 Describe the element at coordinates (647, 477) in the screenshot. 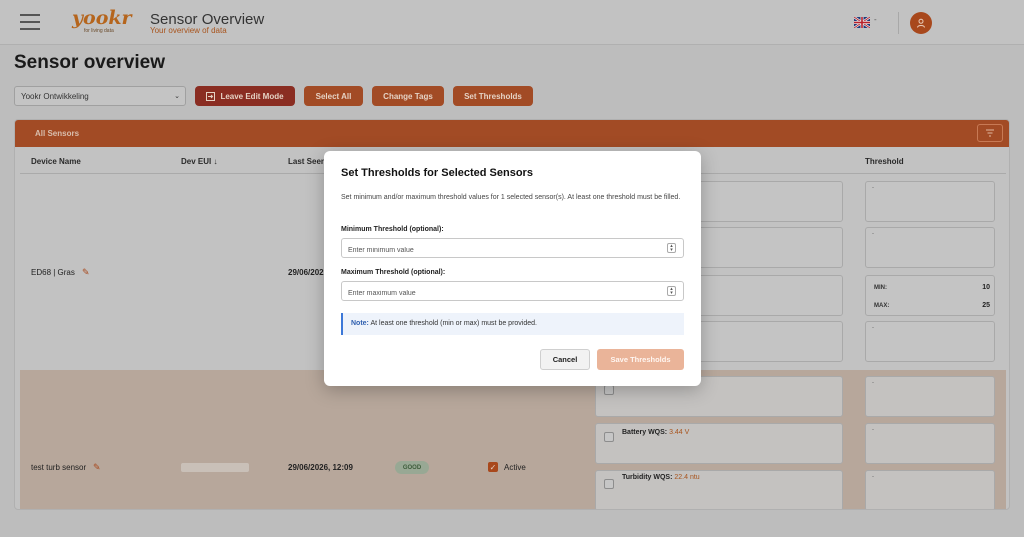

I see `metric-name: Turbidity WQS:` at that location.